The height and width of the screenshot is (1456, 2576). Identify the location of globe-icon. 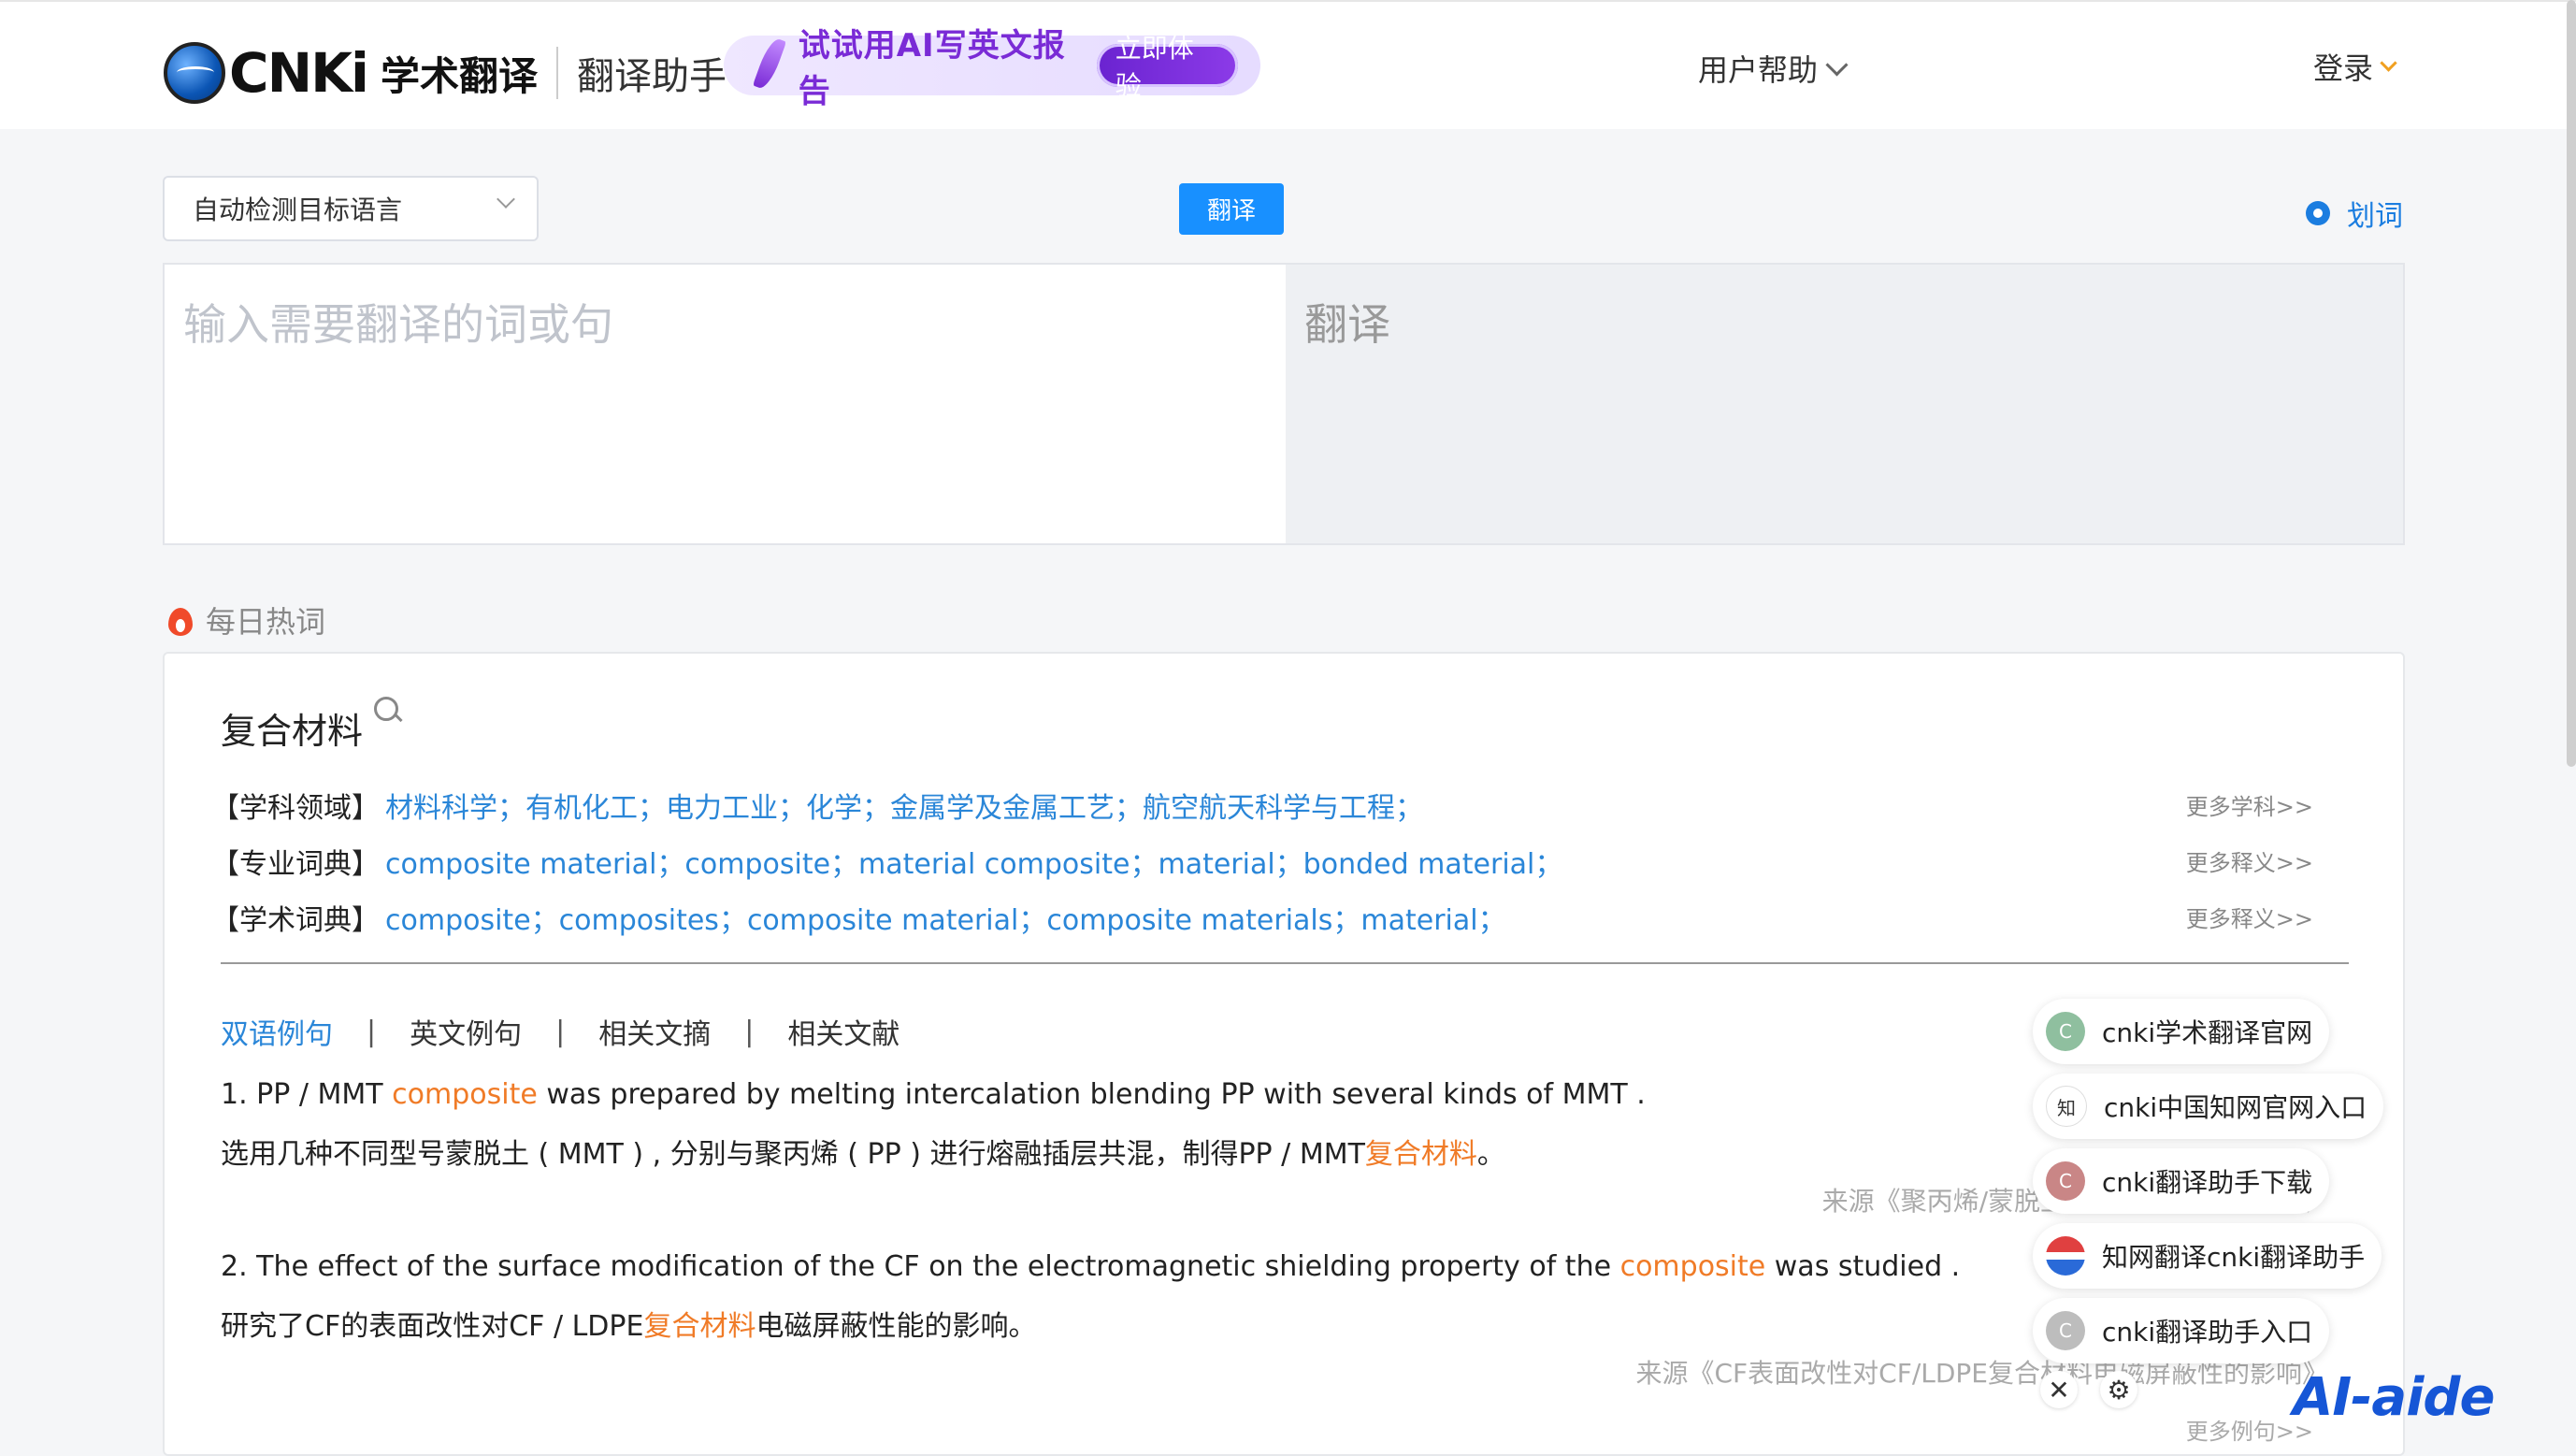
(195, 73).